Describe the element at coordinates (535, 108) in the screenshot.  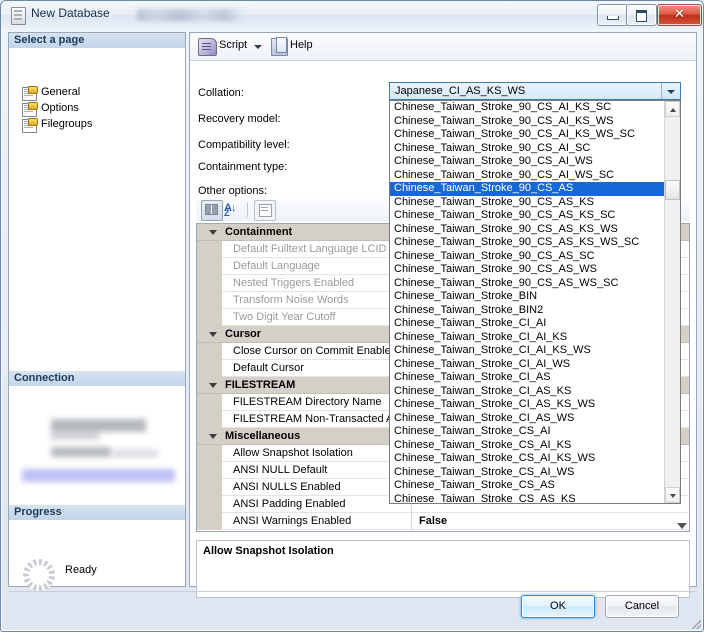
I see `dropdown-option: Chinese_Taiwan_Stroke_90_CS_AI_KS_SC` at that location.